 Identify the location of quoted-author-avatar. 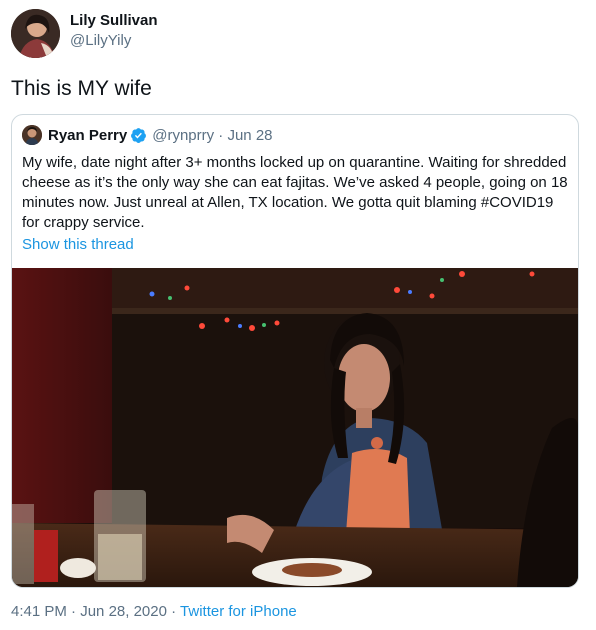
(32, 135).